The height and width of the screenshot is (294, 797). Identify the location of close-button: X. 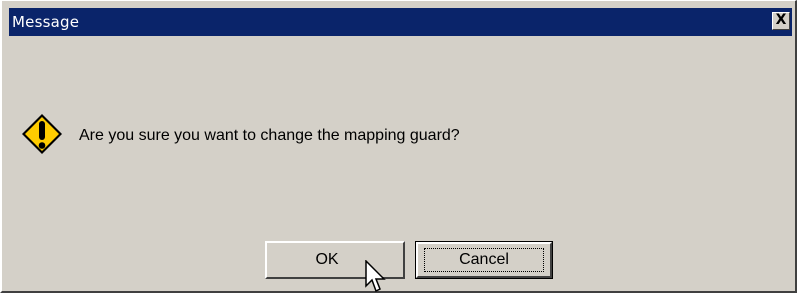
(781, 21).